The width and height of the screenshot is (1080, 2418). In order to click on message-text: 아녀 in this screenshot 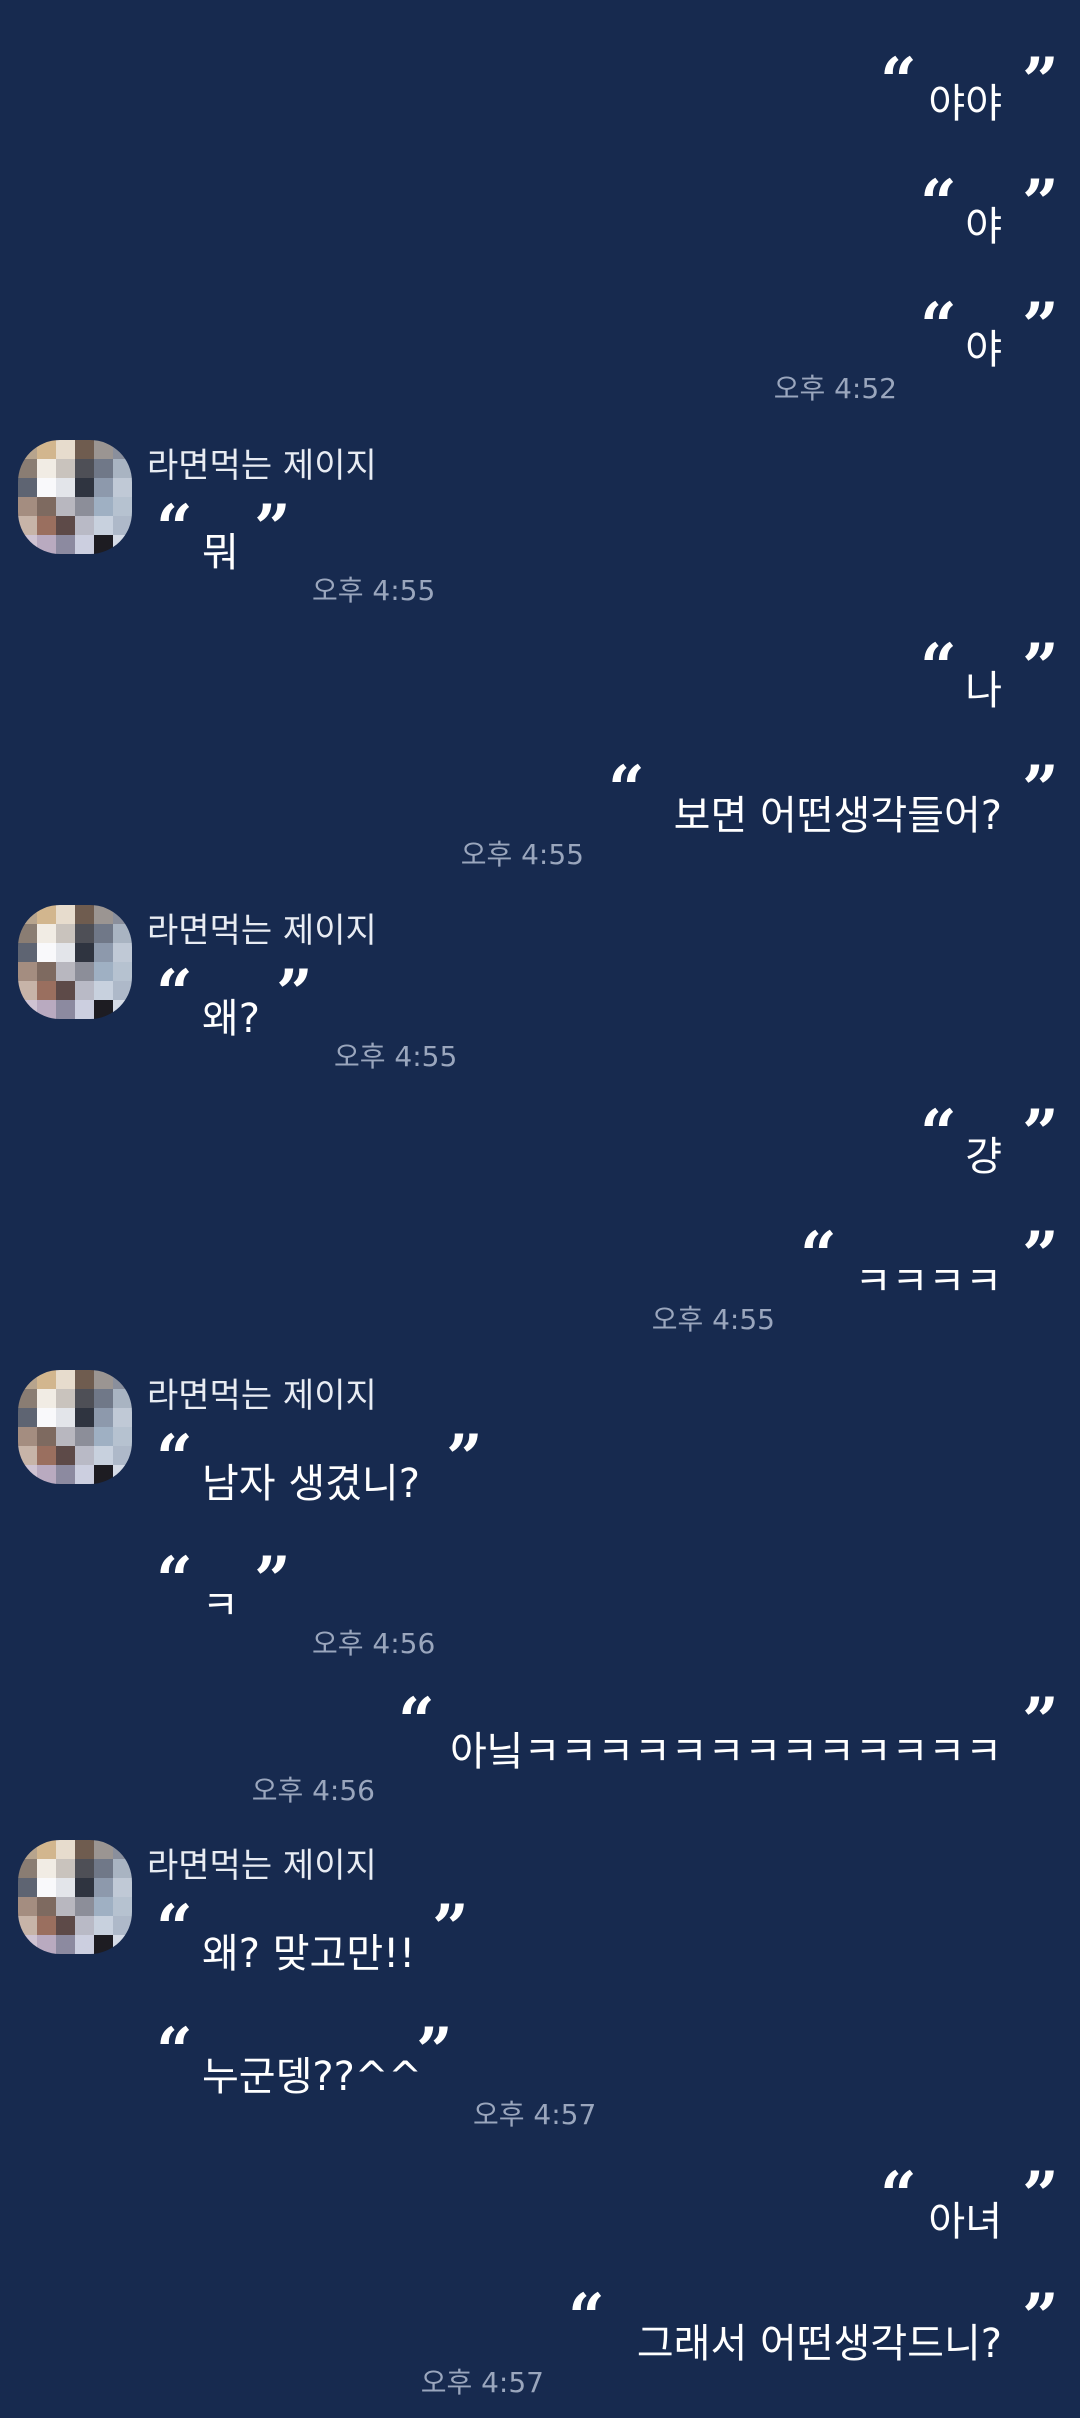, I will do `click(965, 2222)`.